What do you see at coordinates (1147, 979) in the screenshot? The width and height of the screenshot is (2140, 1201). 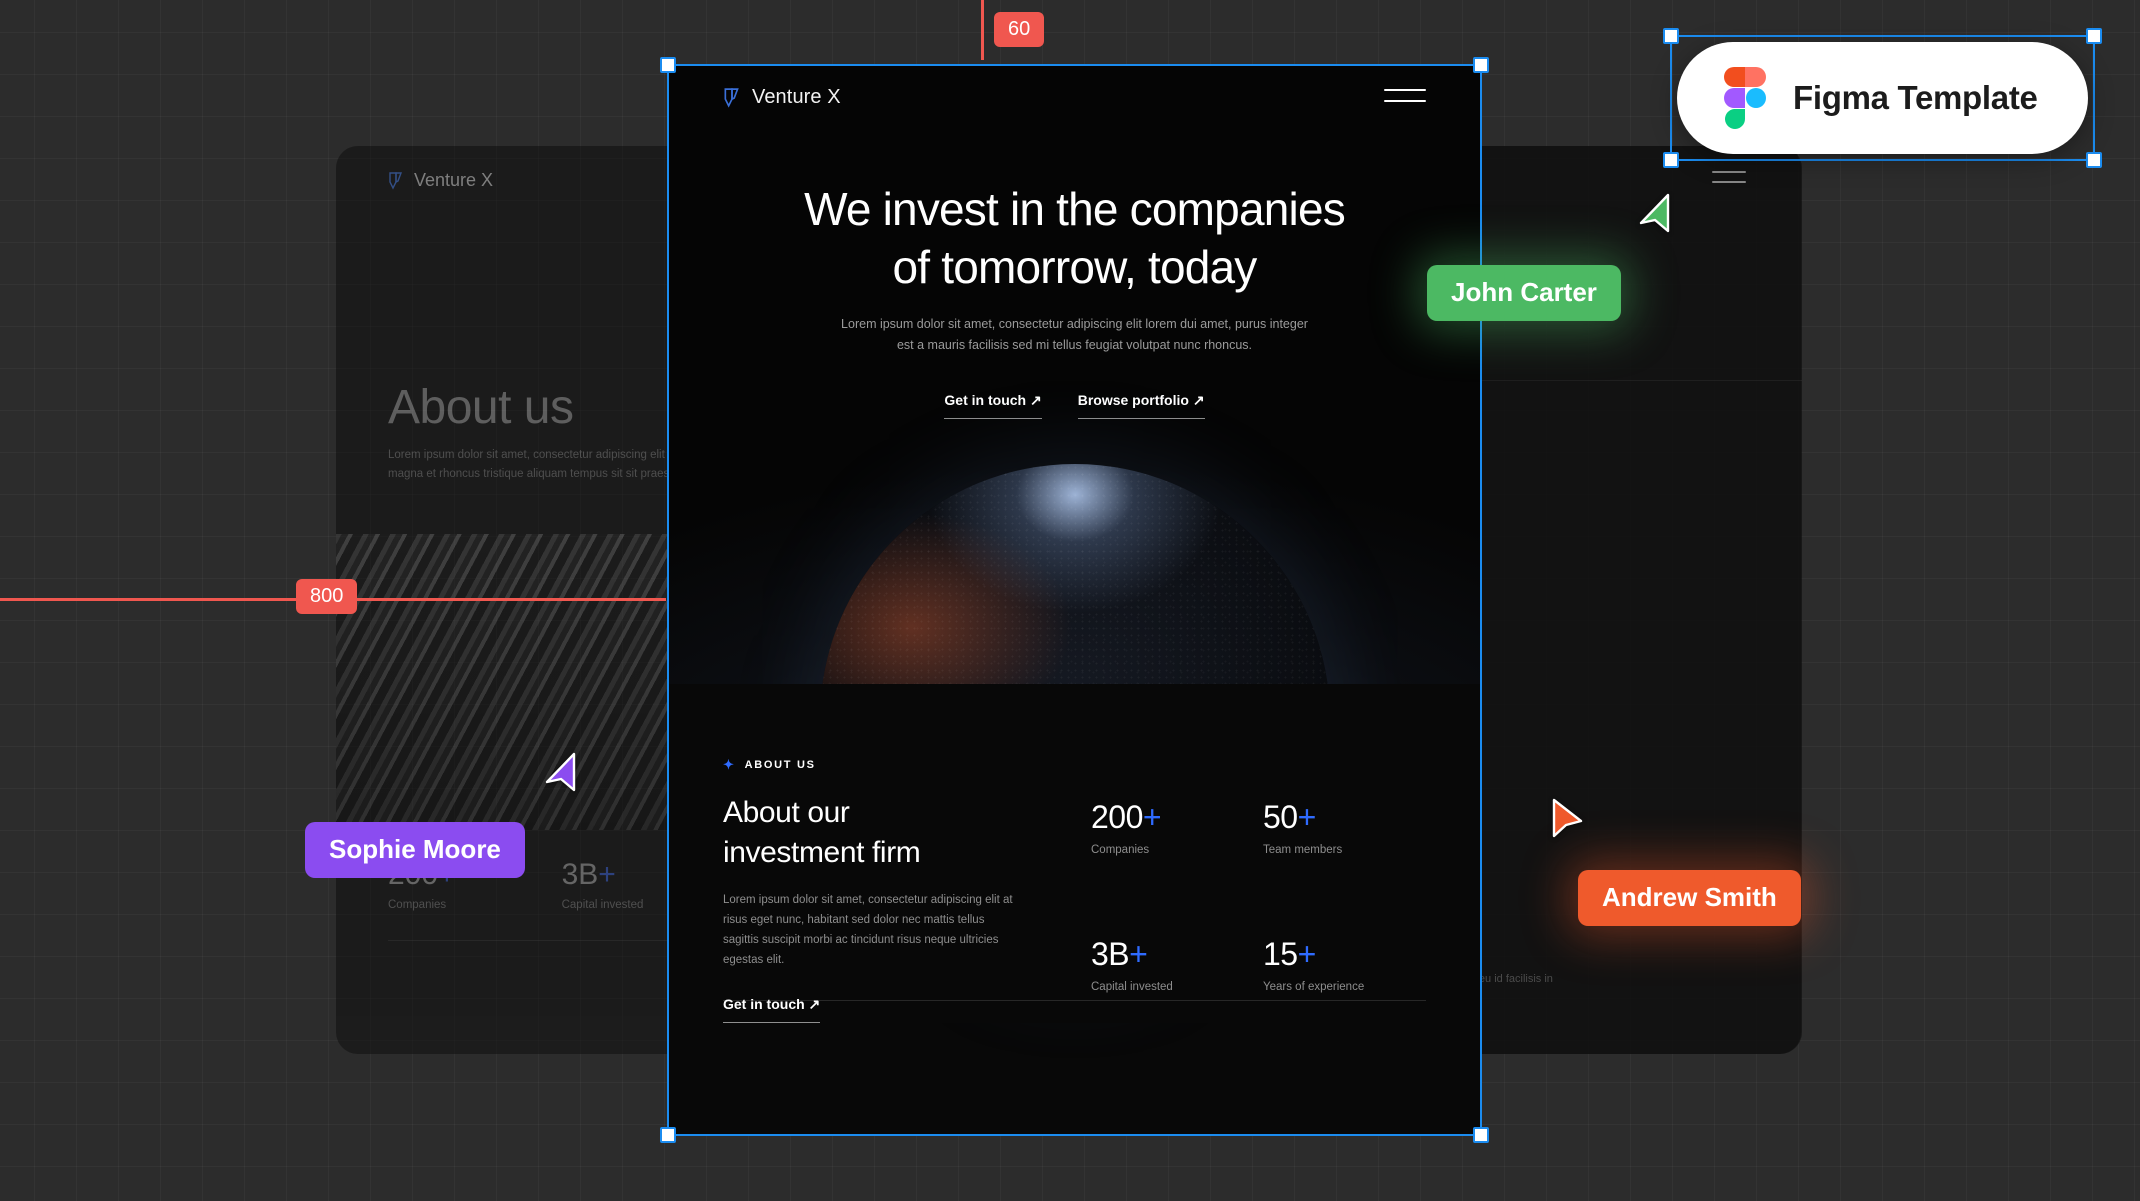 I see `stat-capital-invested: 3B+ Capital invested` at bounding box center [1147, 979].